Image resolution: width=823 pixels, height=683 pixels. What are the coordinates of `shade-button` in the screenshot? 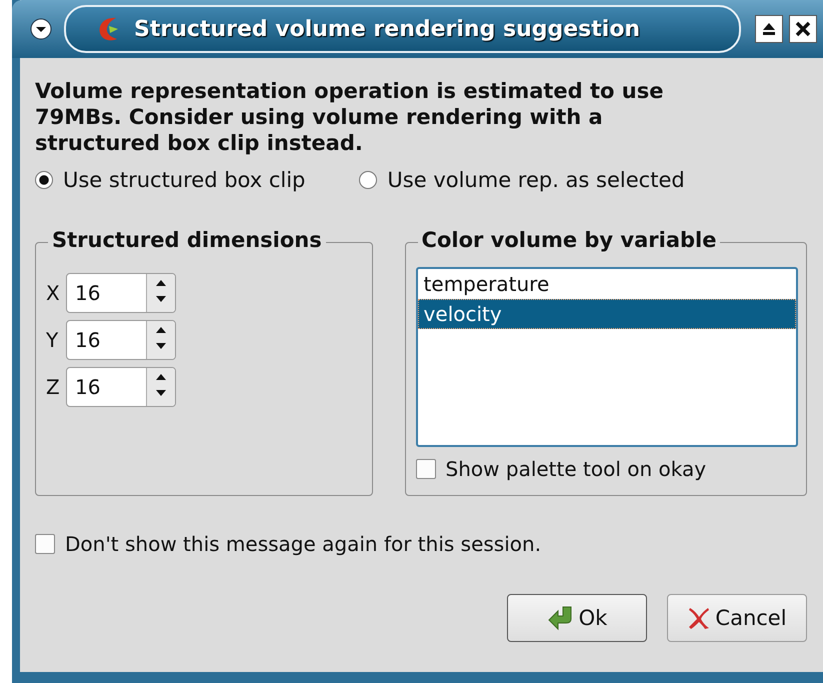 It's located at (769, 29).